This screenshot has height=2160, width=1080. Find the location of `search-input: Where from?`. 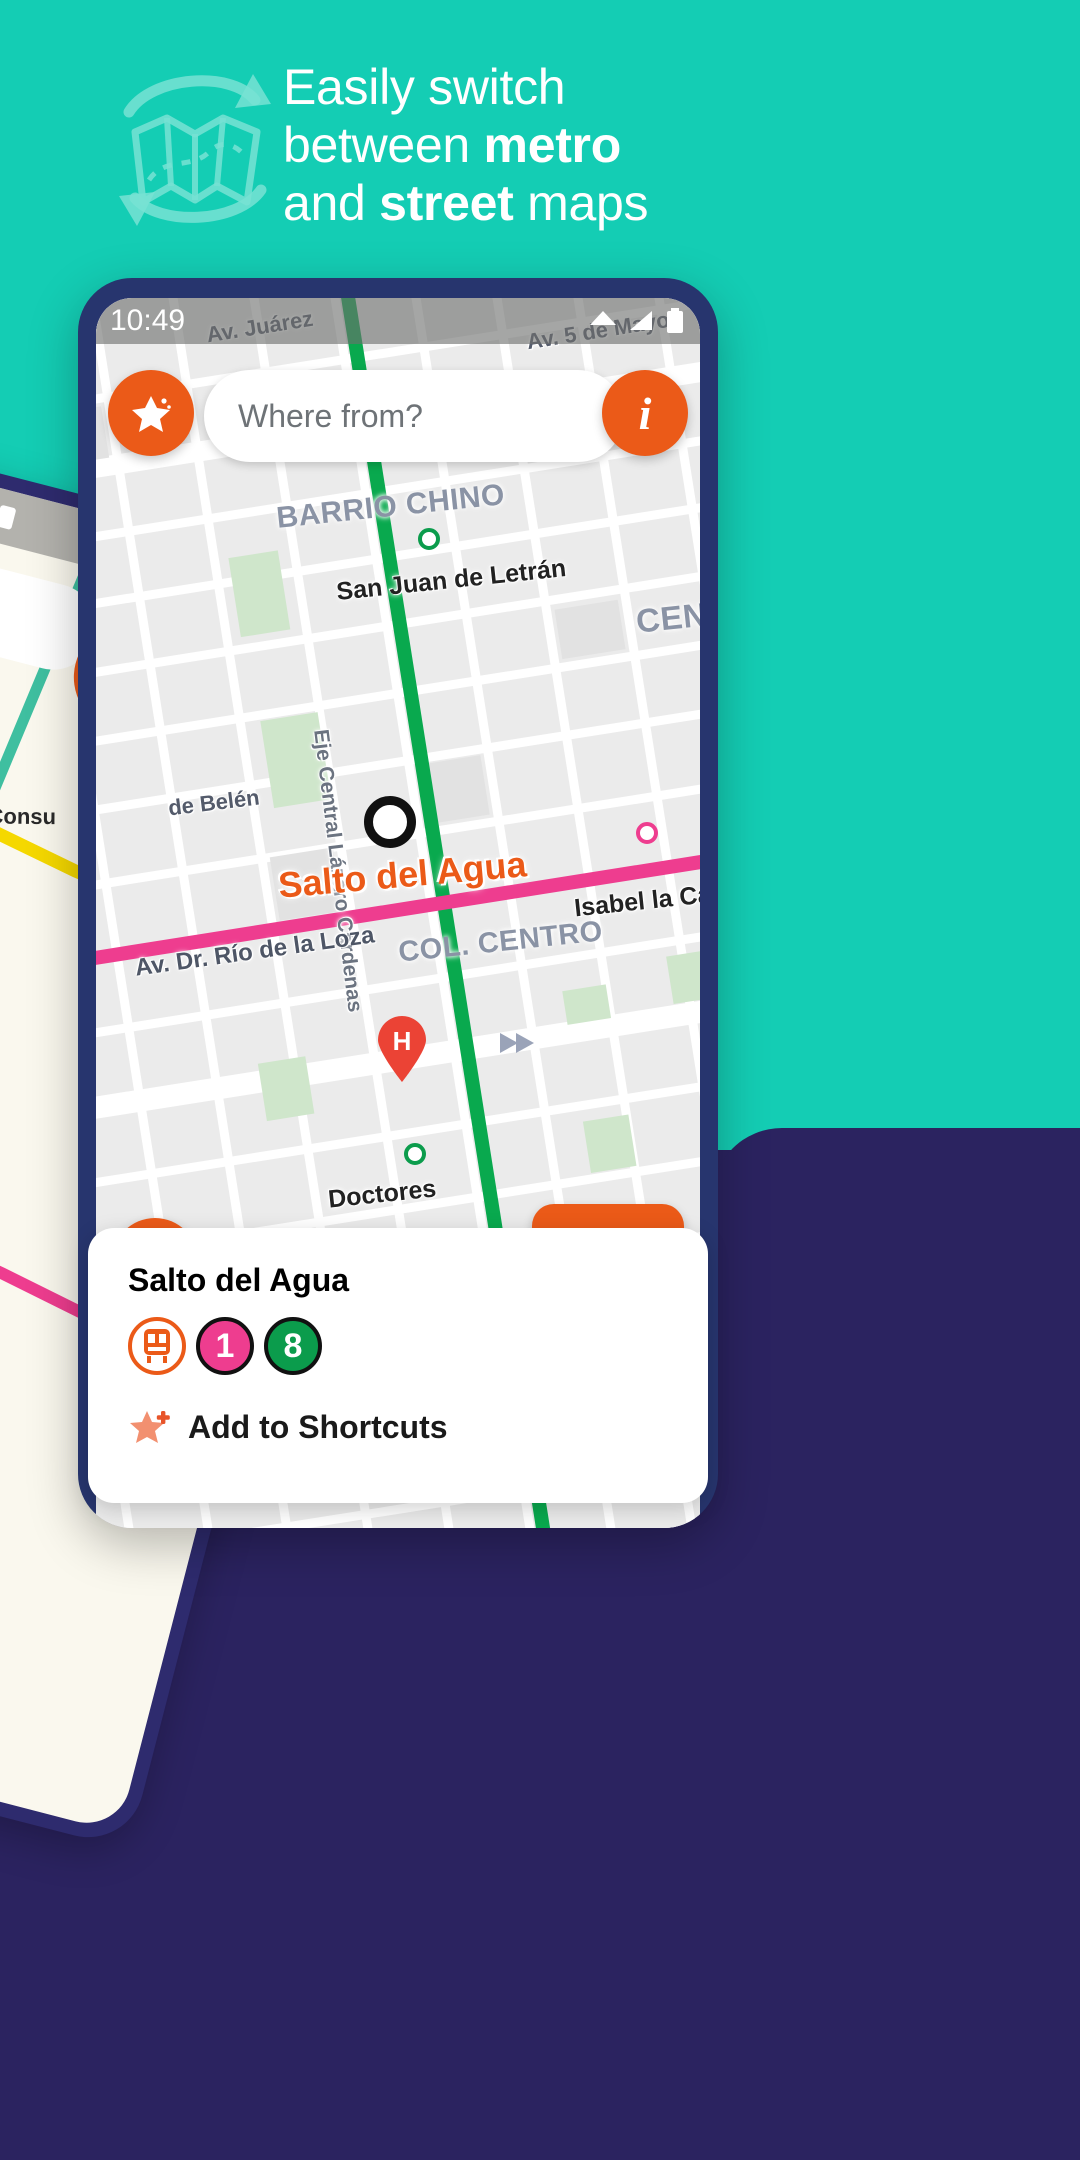

search-input: Where from? is located at coordinates (414, 416).